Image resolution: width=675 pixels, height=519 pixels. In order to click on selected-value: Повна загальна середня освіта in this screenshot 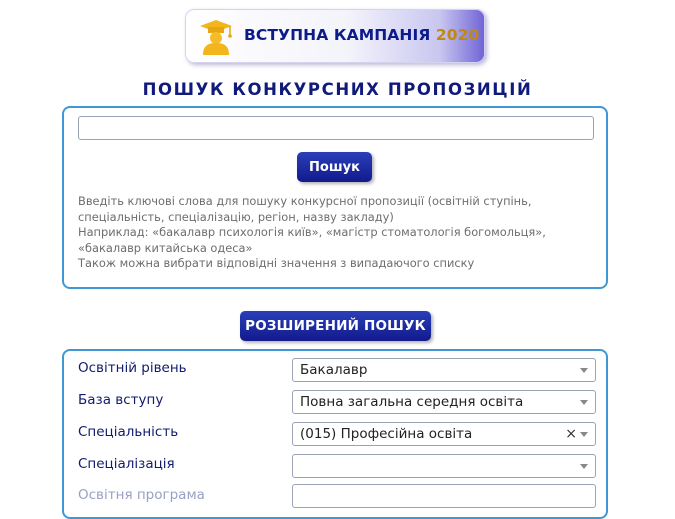, I will do `click(412, 402)`.